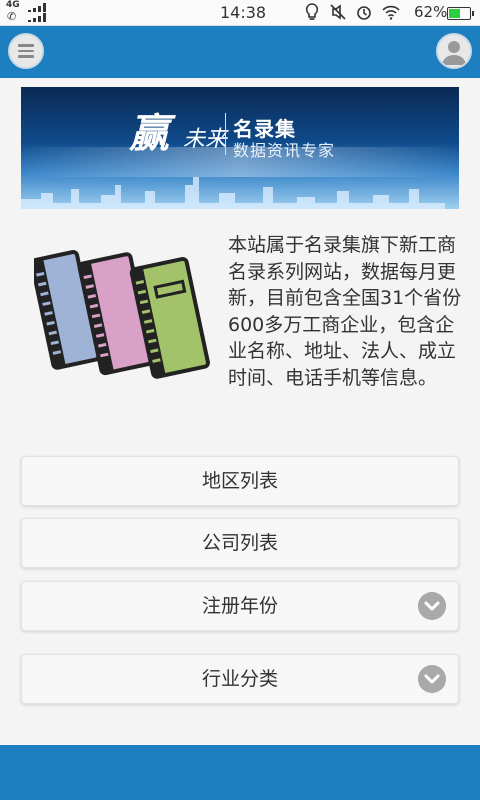 This screenshot has height=800, width=480. I want to click on battery-fill, so click(455, 13).